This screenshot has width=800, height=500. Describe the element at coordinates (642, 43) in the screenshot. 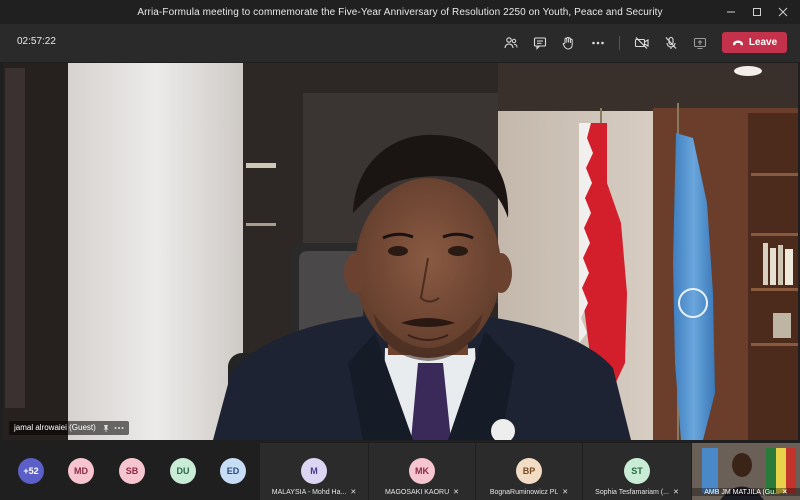

I see `camera-off-icon` at that location.